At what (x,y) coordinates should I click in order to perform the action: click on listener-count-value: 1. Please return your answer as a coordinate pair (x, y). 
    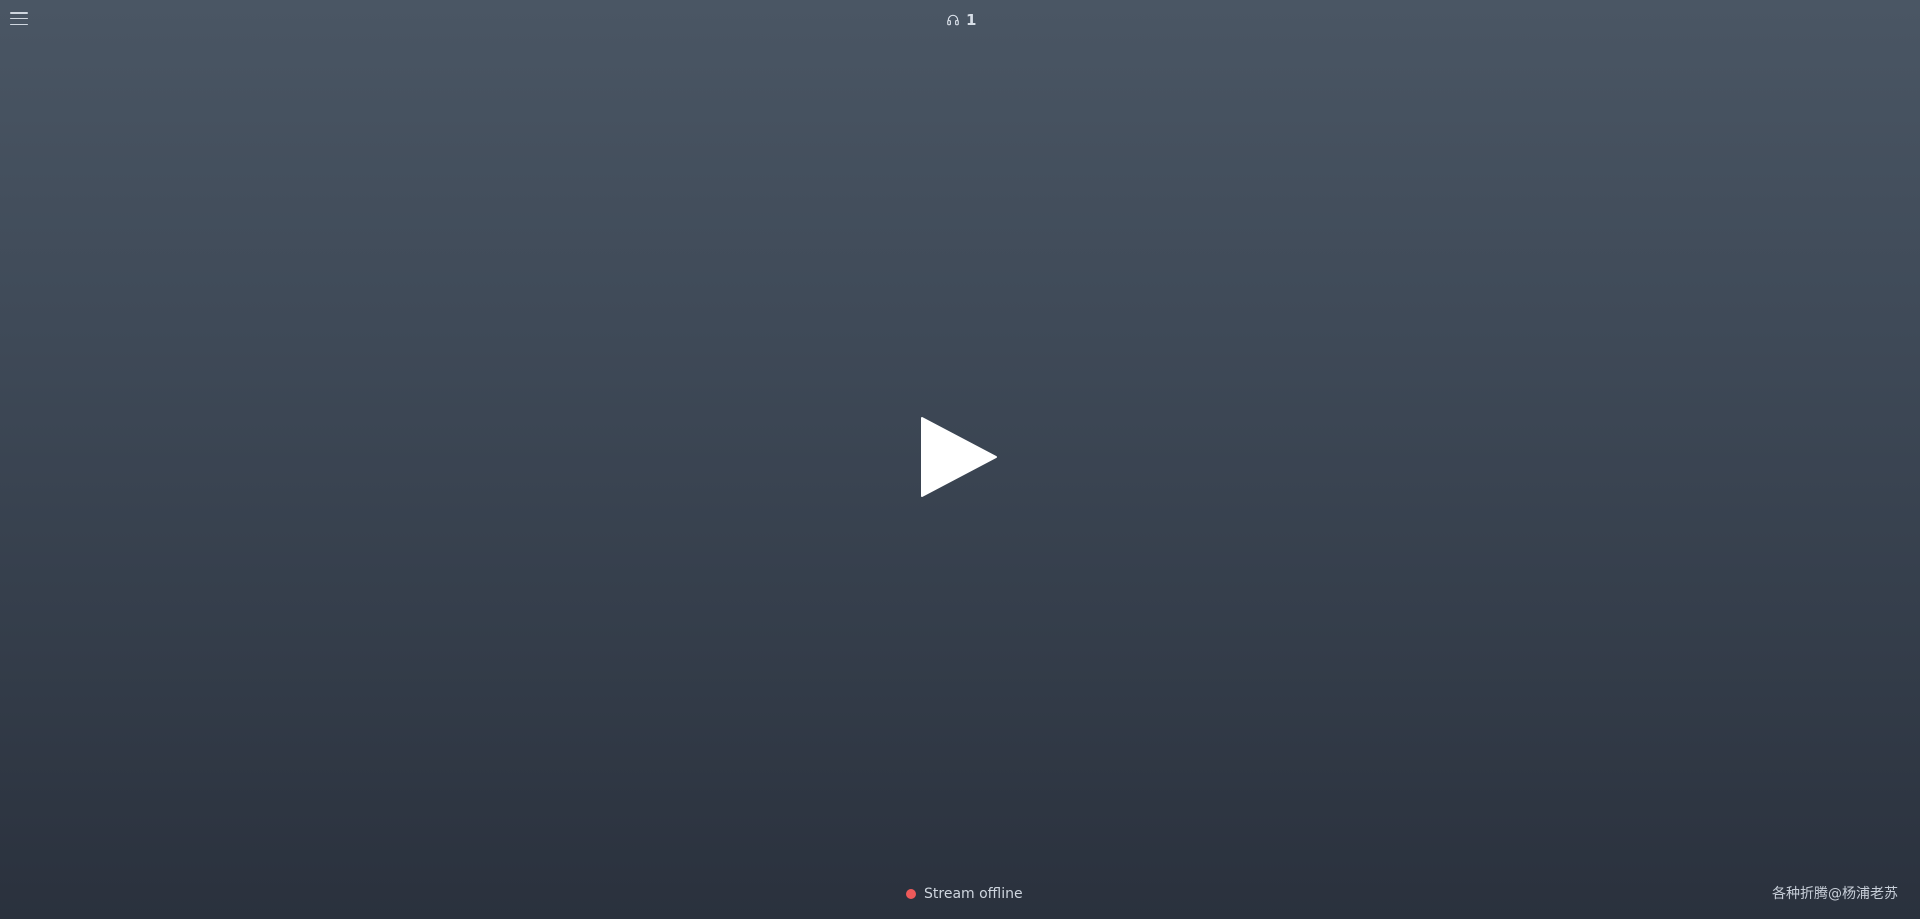
    Looking at the image, I should click on (971, 20).